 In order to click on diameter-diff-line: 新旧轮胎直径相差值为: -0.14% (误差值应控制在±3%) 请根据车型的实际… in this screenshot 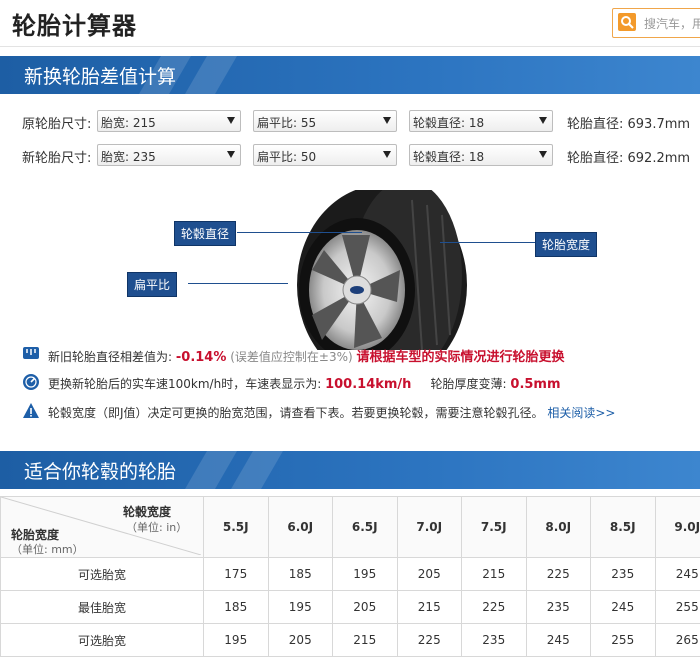, I will do `click(361, 354)`.